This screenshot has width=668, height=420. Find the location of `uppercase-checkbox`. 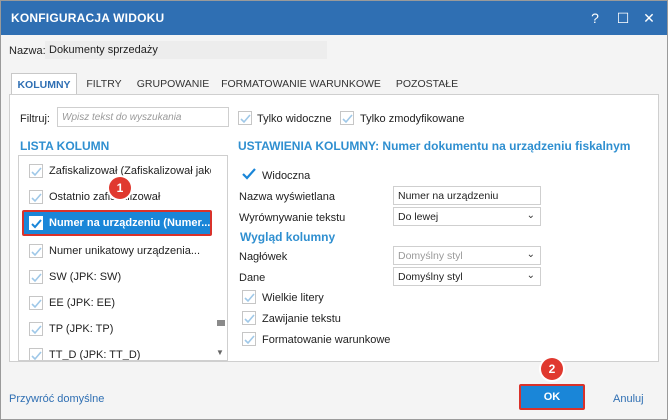

uppercase-checkbox is located at coordinates (249, 297).